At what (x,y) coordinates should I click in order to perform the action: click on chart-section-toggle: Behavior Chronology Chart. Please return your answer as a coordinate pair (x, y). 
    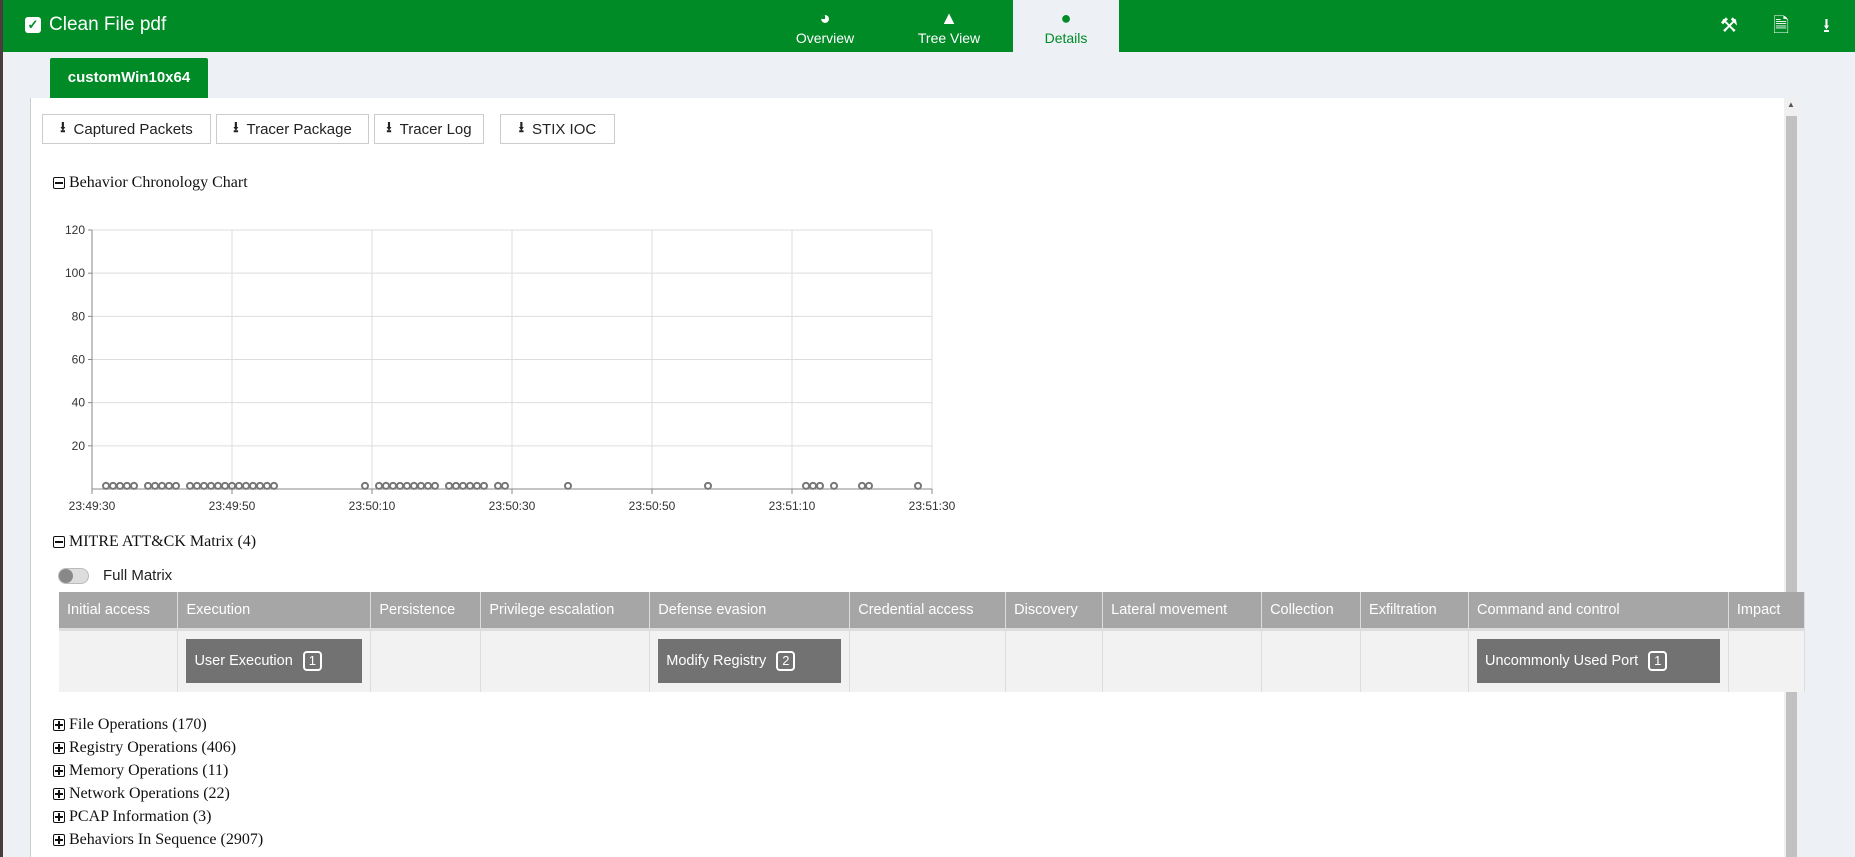
    Looking at the image, I should click on (150, 183).